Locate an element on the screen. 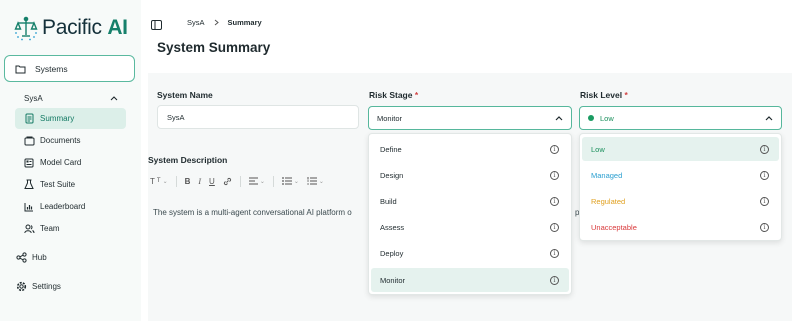 The image size is (792, 321). nav-hub-label: Hub is located at coordinates (39, 257).